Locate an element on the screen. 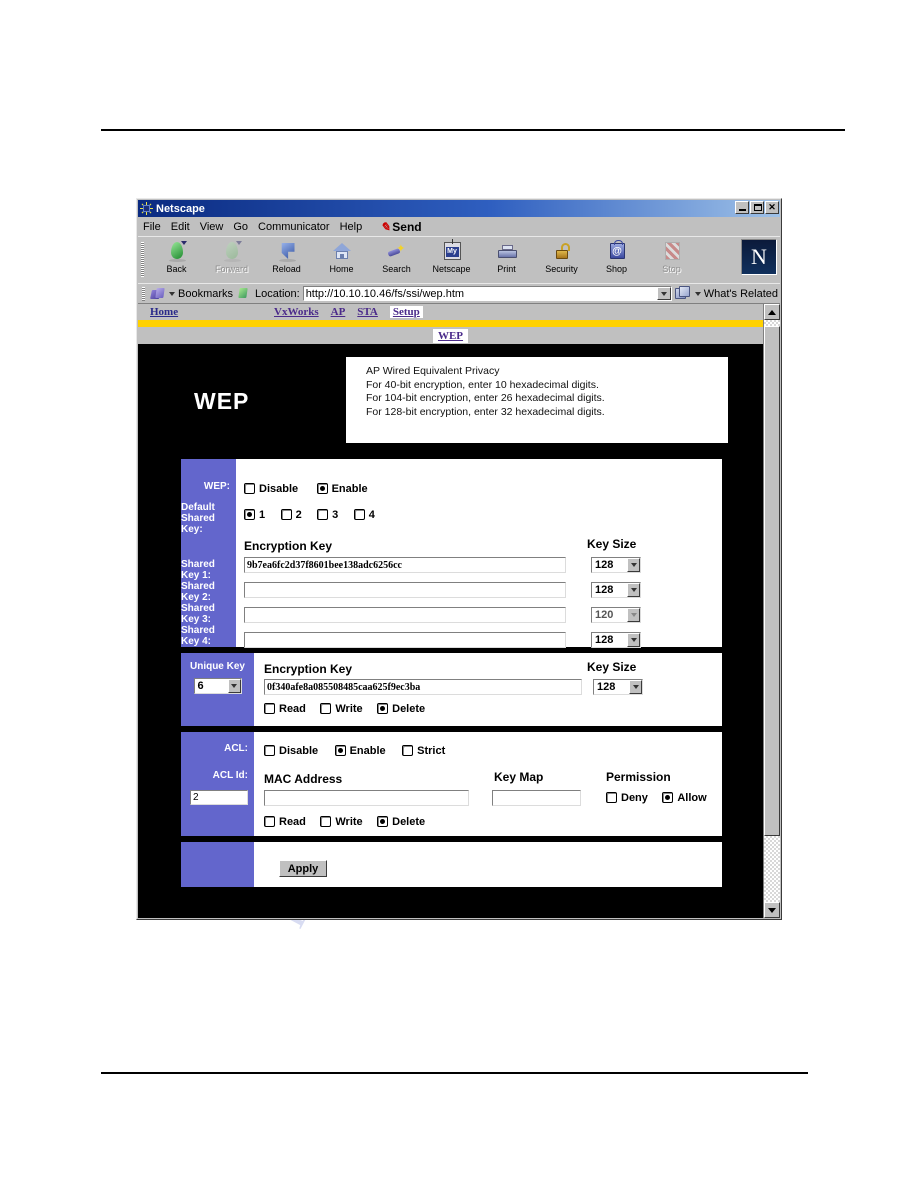  acl-write-option: Write is located at coordinates (341, 822).